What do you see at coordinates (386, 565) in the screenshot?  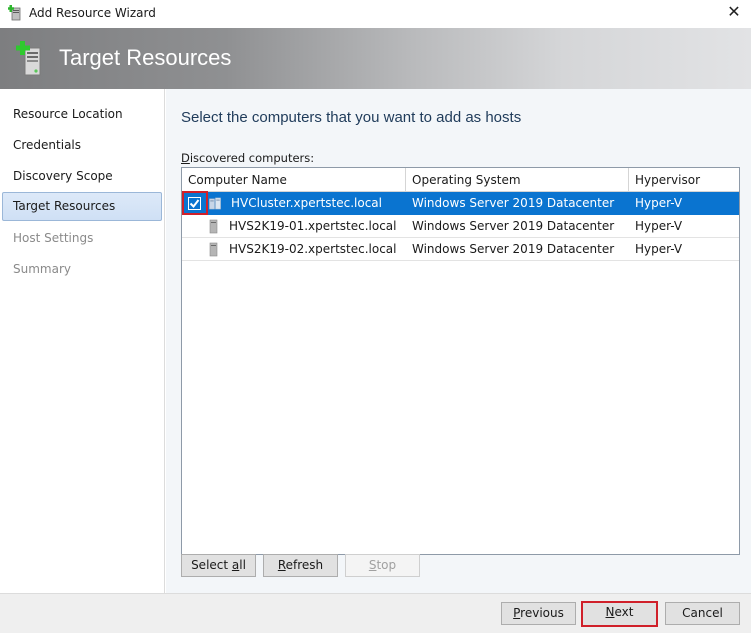 I see `button-label: top` at bounding box center [386, 565].